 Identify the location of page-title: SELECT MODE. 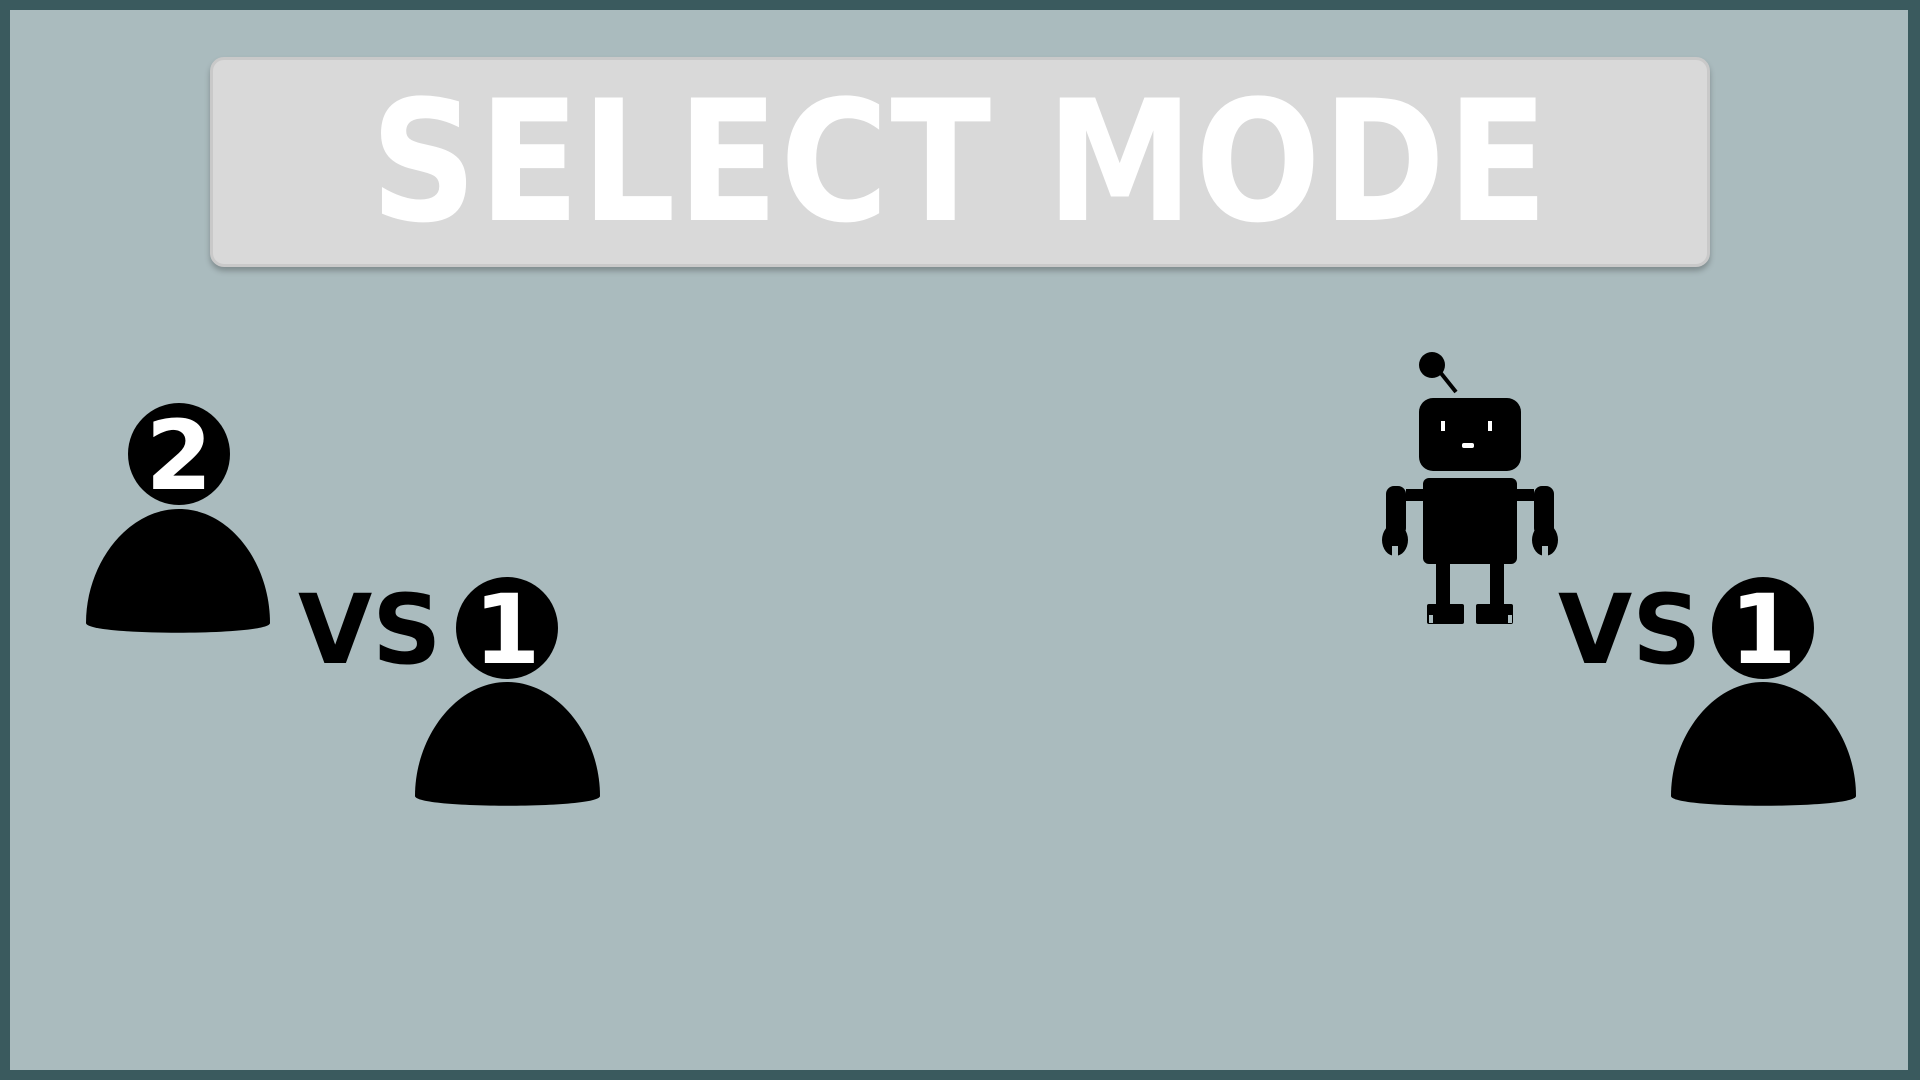
(960, 162).